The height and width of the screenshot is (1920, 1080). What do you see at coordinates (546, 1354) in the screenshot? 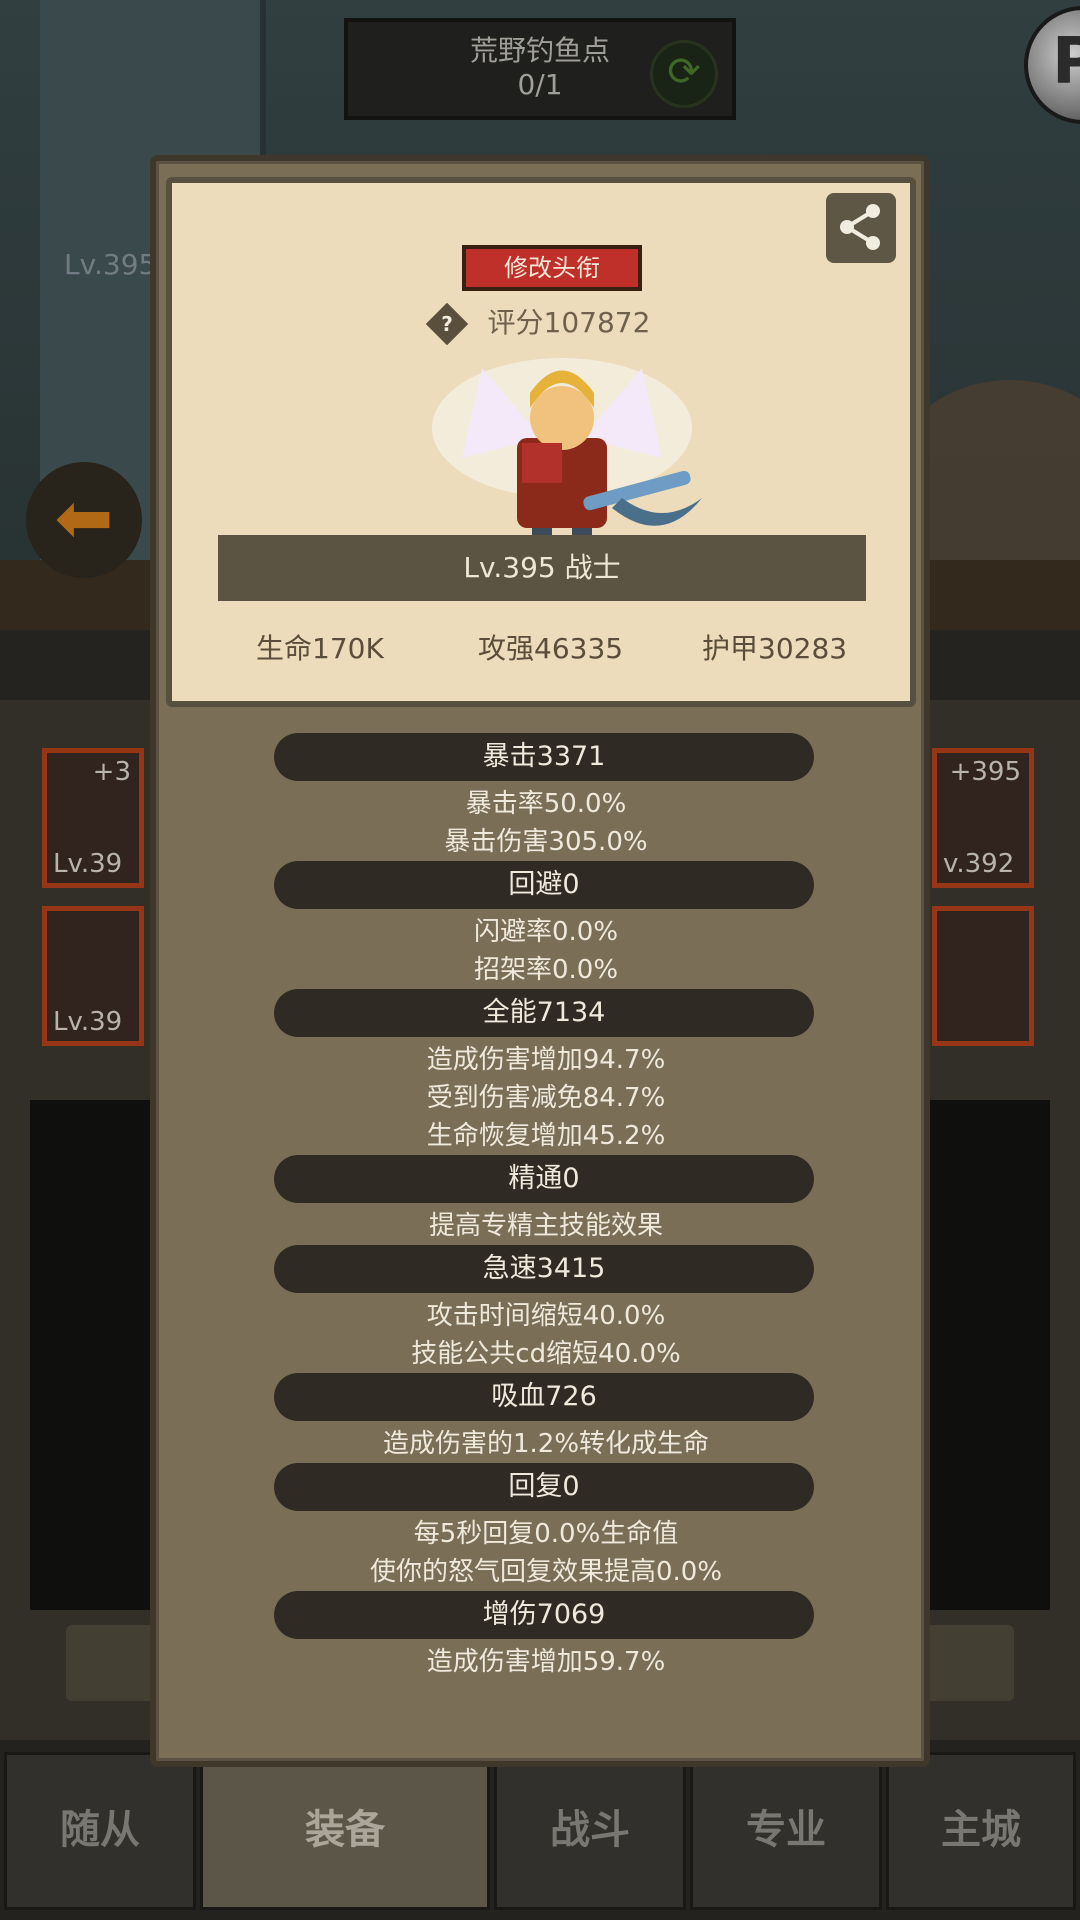
I see `stat-line: 技能公共cd缩短40.0%` at bounding box center [546, 1354].